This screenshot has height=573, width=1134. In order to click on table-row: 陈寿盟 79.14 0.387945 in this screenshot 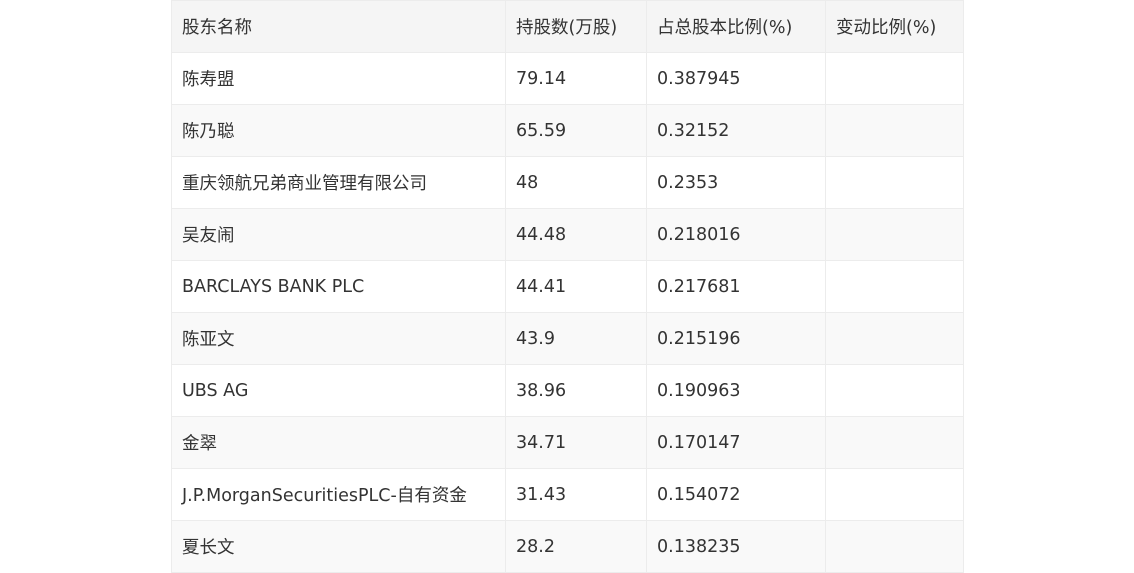, I will do `click(567, 78)`.